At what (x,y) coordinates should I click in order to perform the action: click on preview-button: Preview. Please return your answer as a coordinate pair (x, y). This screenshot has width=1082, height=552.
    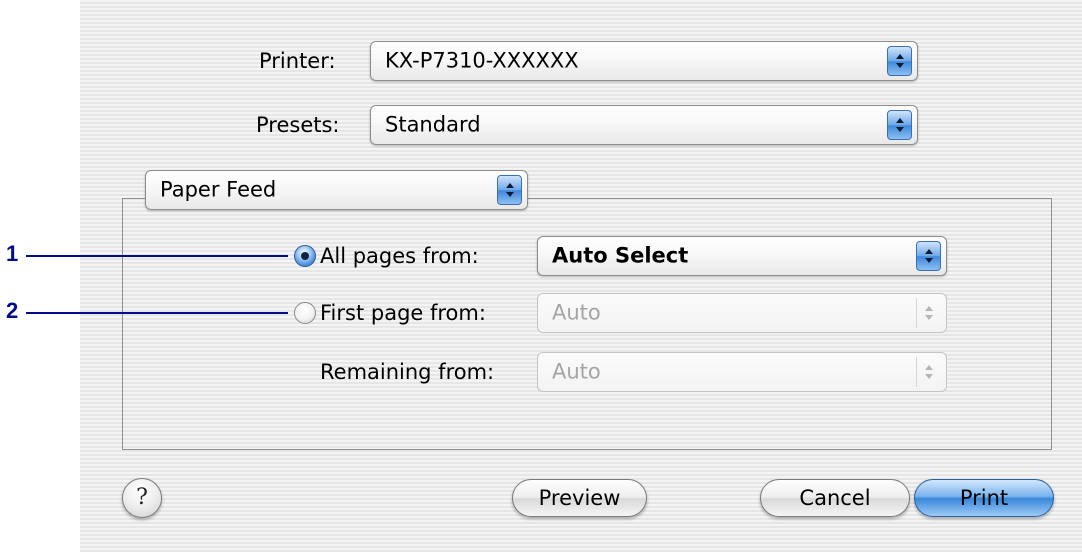
    Looking at the image, I should click on (579, 498).